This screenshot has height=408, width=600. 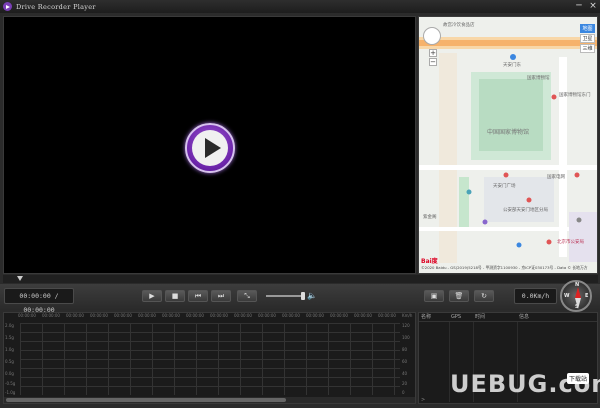 I want to click on map-label: 天安门东, so click(x=512, y=65).